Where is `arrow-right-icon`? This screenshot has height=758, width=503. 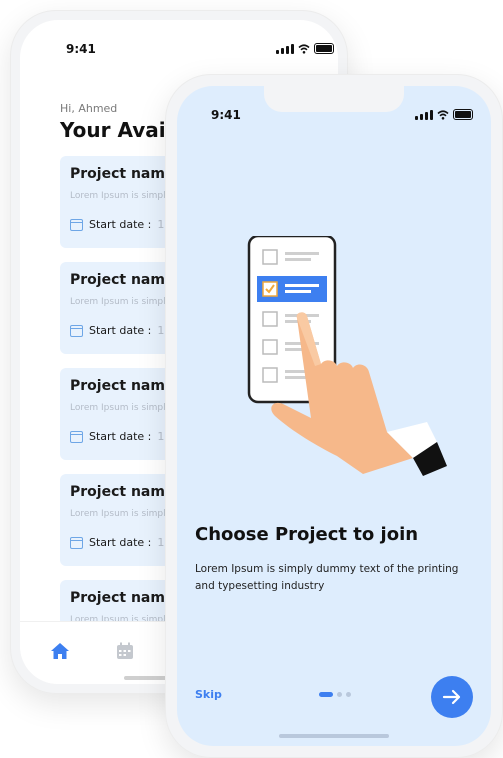 arrow-right-icon is located at coordinates (451, 697).